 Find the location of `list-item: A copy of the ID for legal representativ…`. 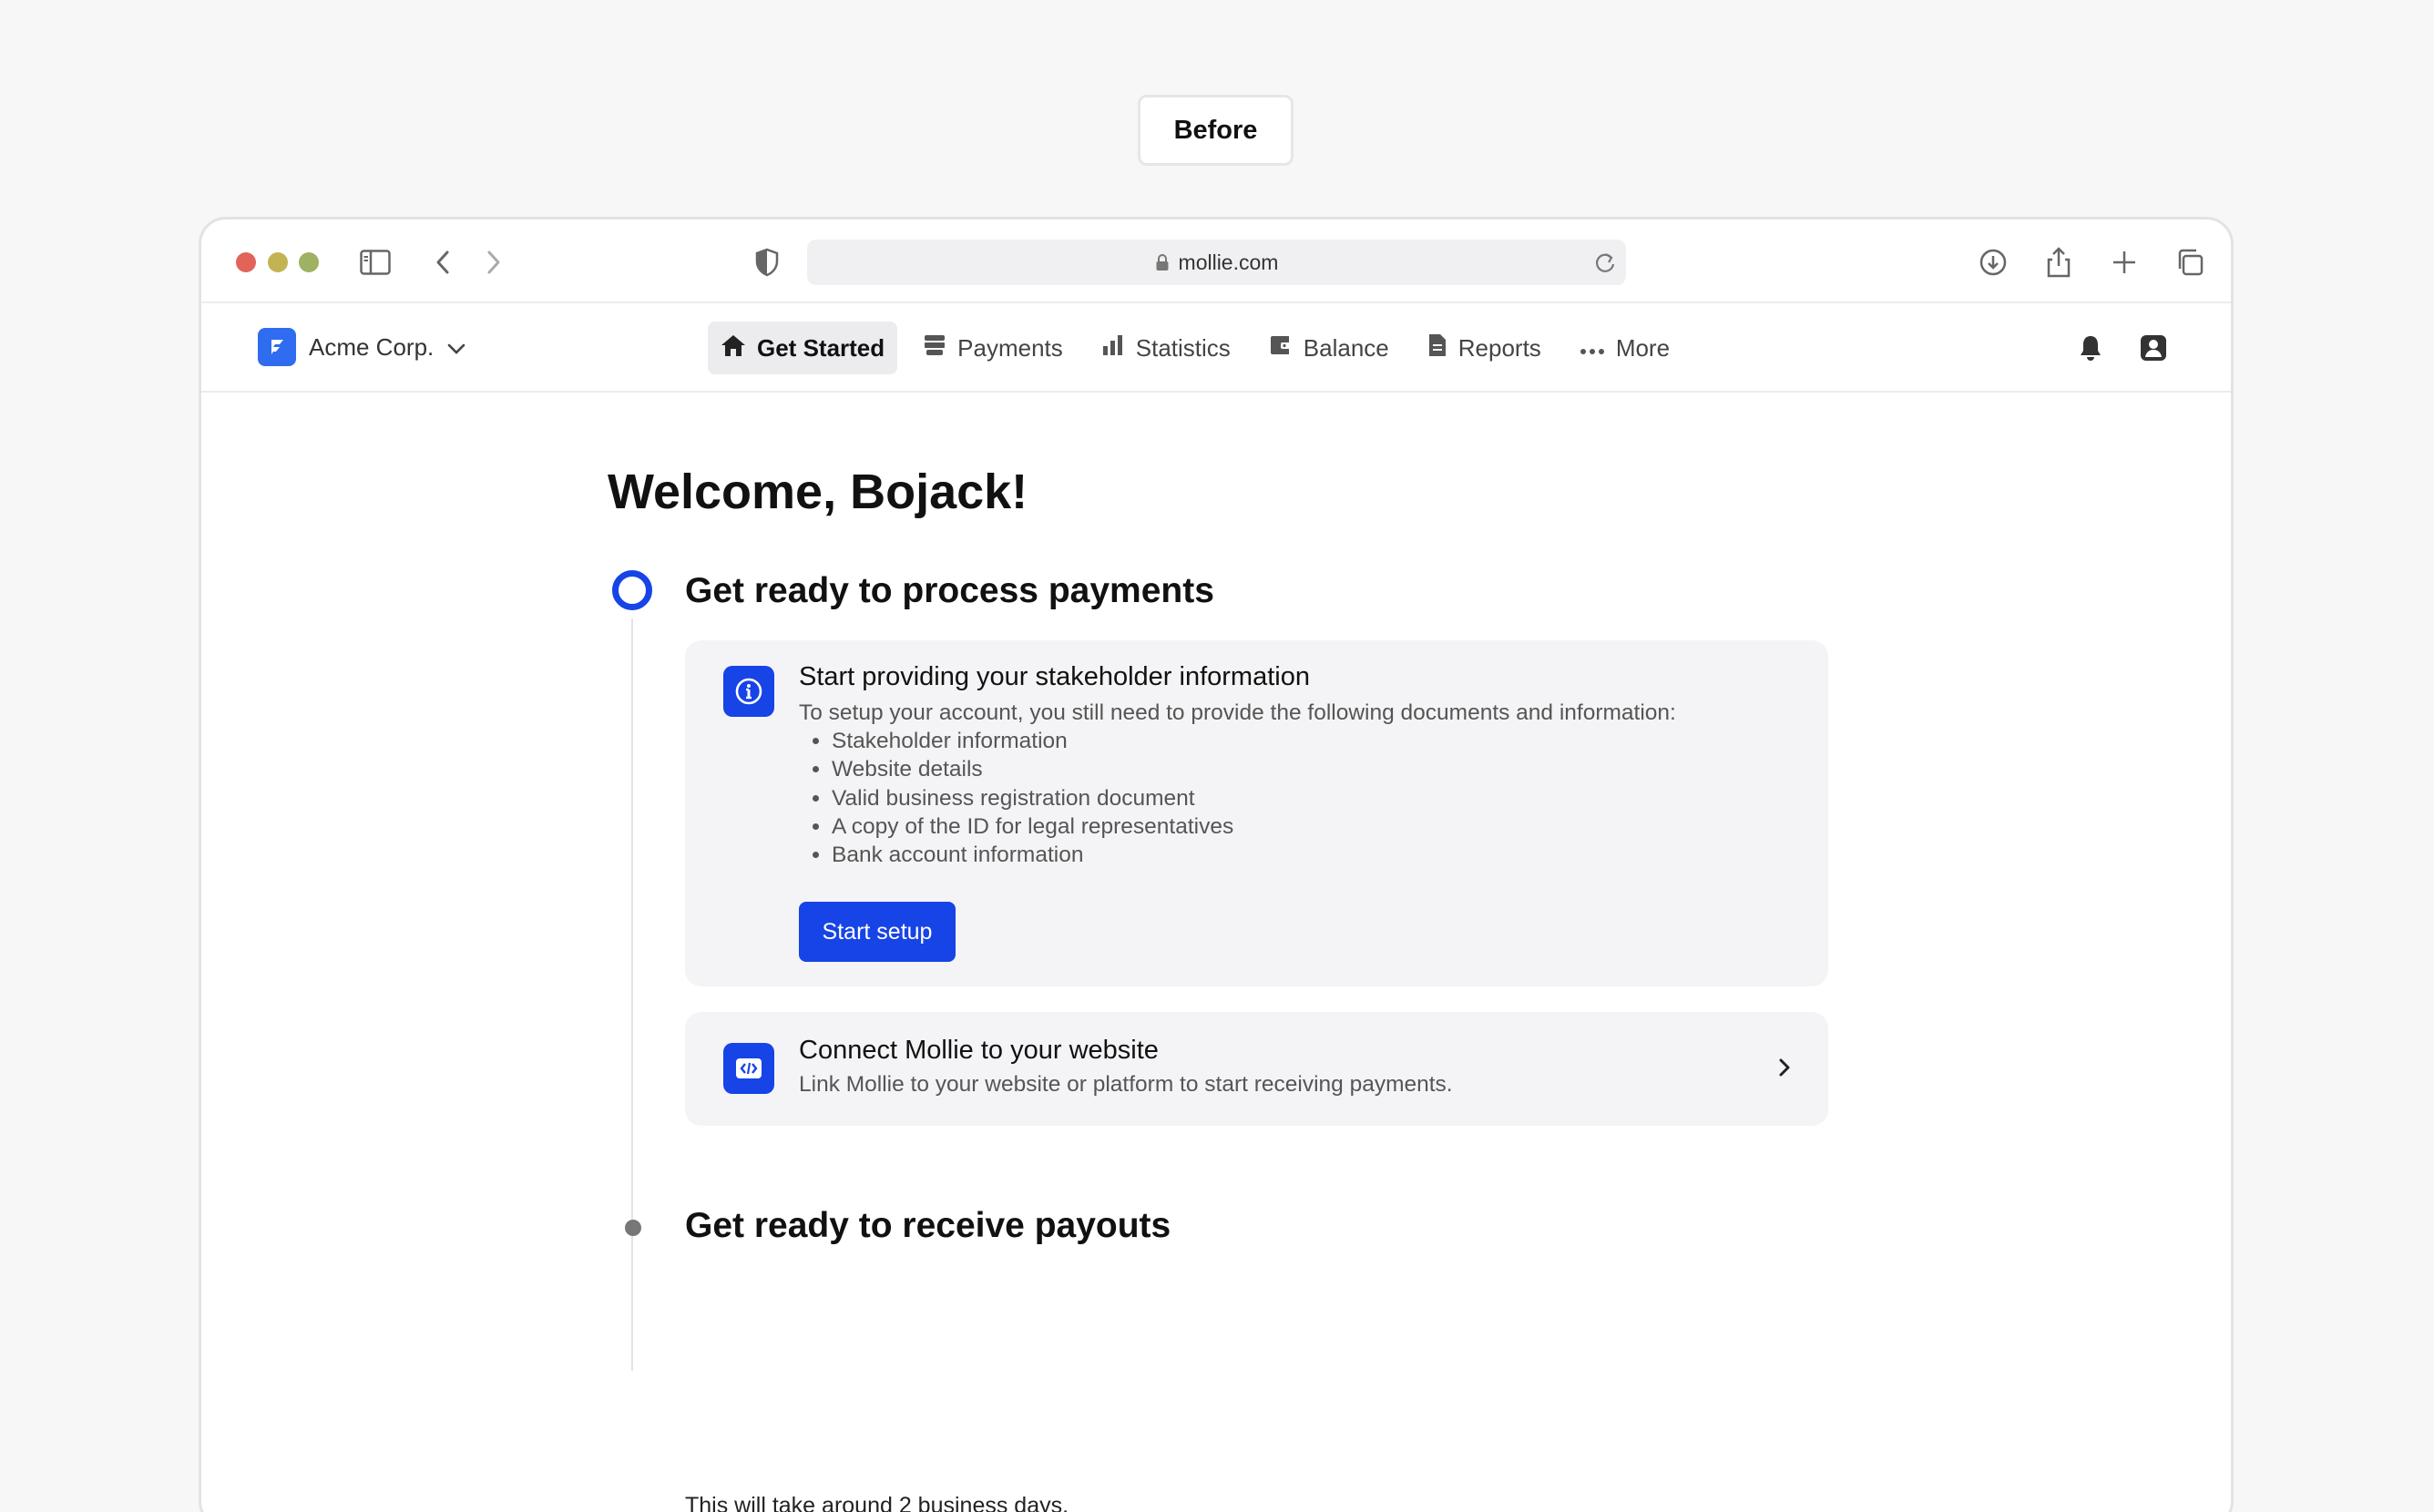

list-item: A copy of the ID for legal representativ… is located at coordinates (1032, 826).